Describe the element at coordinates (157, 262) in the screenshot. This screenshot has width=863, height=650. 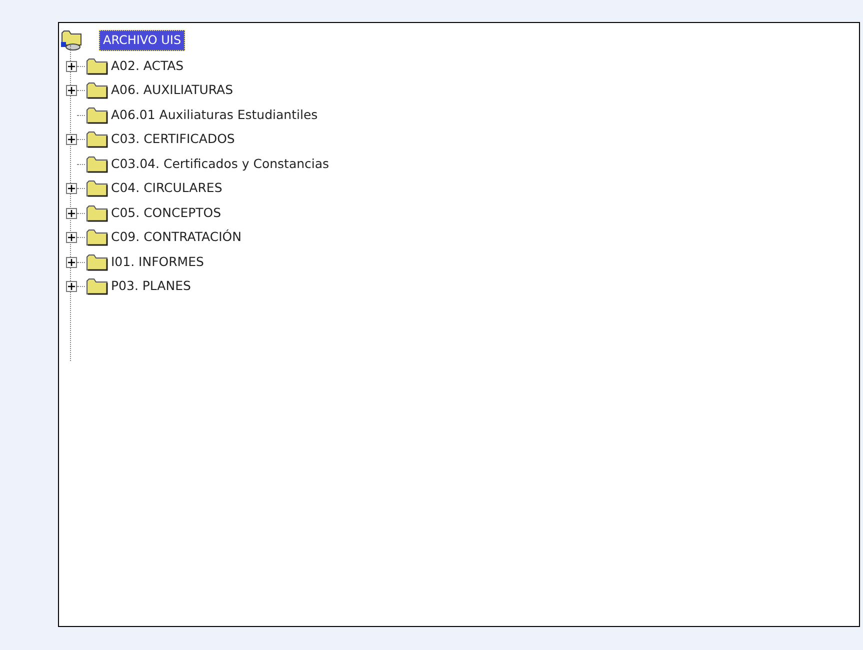
I see `tree-item: I01. INFORMES` at that location.